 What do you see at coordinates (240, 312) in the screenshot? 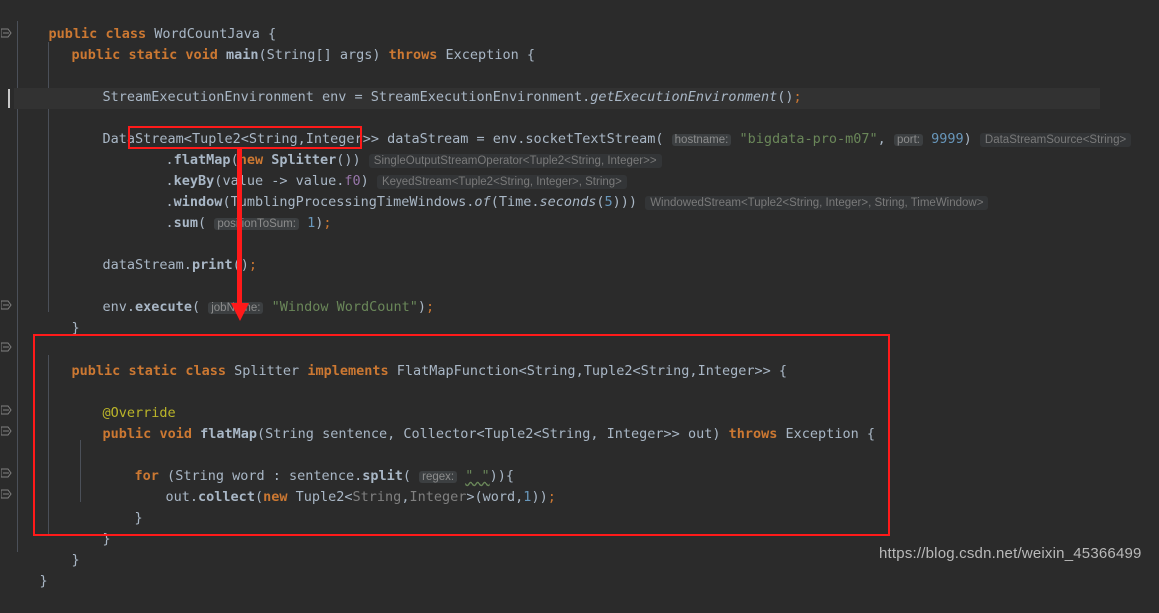
I see `annotation-arrow-head-icon` at bounding box center [240, 312].